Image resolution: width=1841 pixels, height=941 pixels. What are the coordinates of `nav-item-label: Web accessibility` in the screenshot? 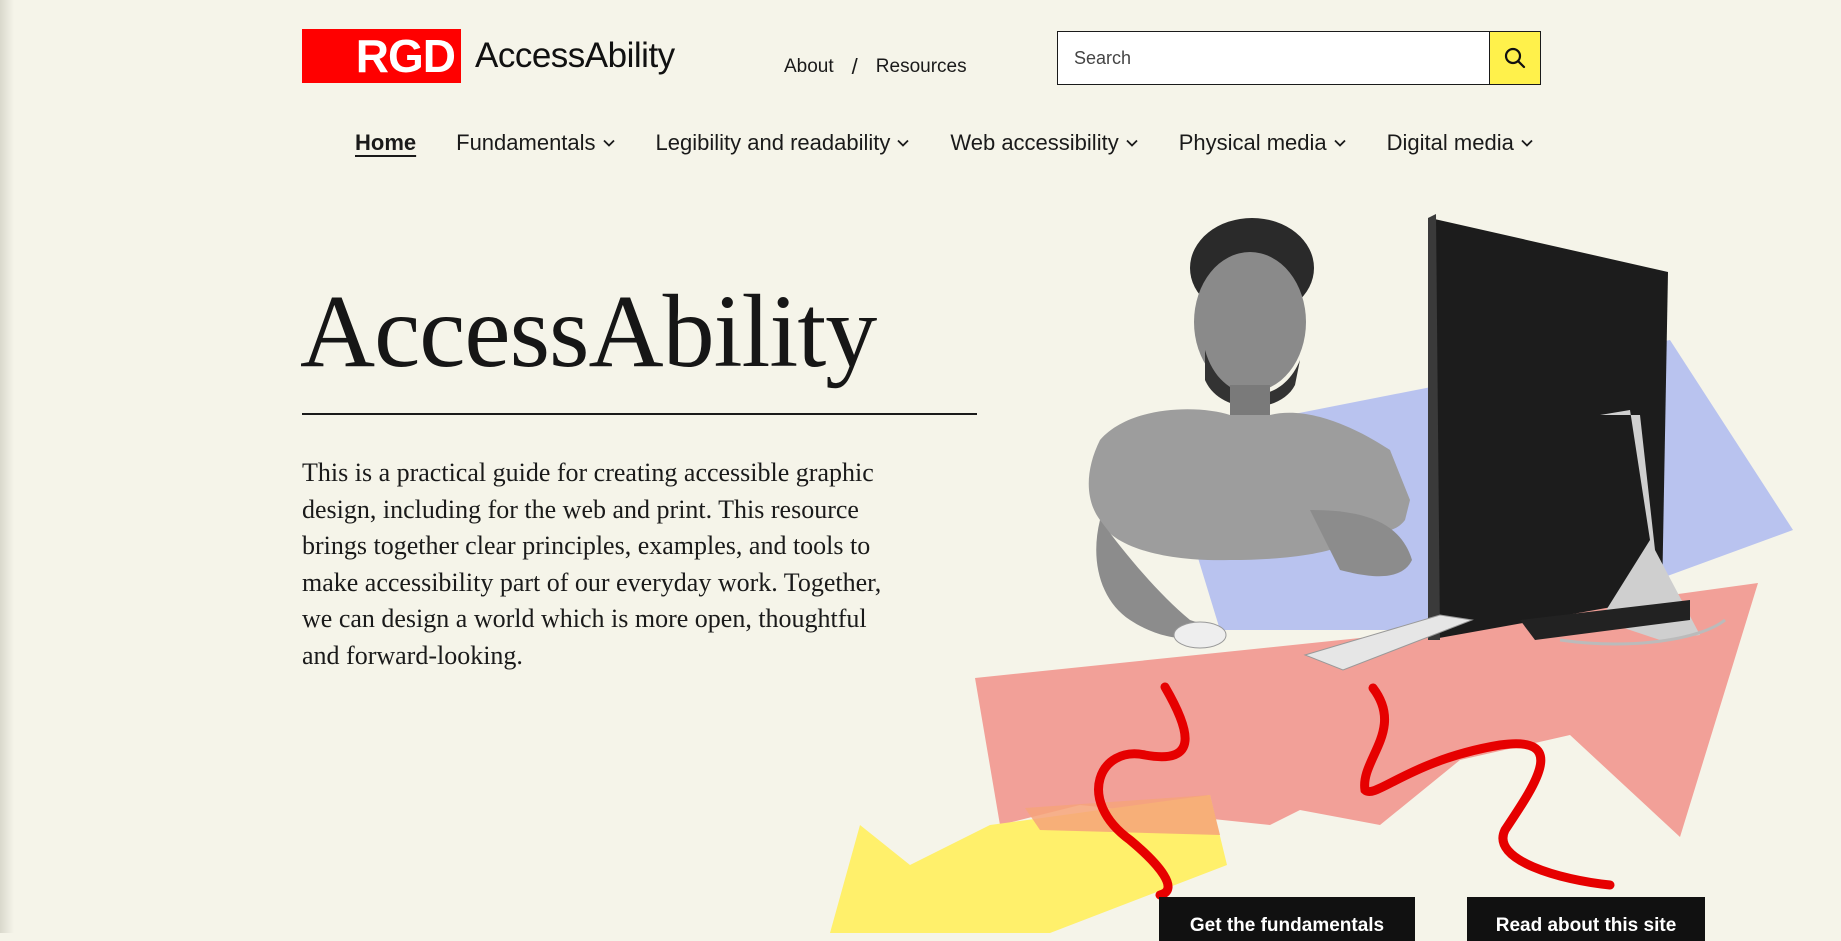 It's located at (1034, 142).